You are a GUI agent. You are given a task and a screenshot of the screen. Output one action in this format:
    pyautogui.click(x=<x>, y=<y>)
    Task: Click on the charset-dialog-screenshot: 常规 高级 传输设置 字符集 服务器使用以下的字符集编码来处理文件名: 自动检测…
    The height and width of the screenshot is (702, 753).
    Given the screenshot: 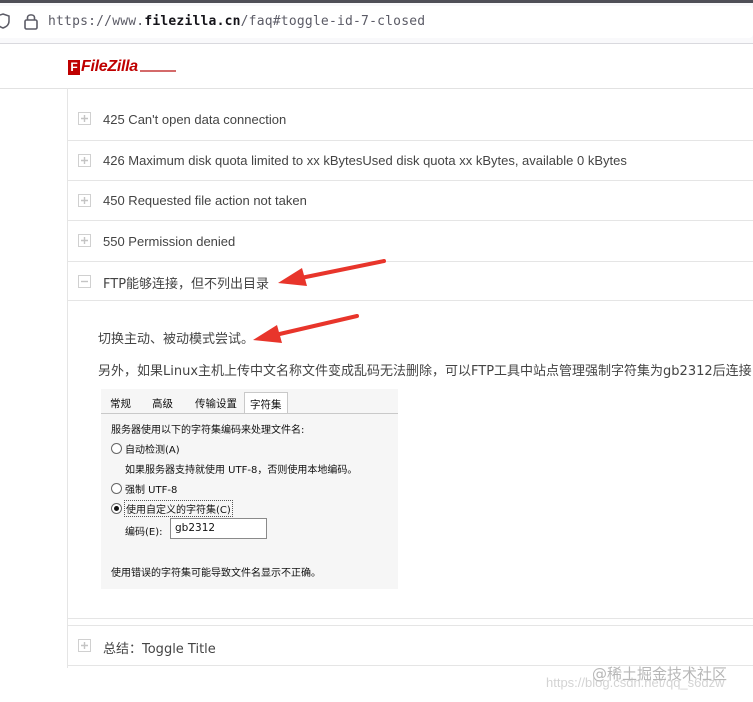 What is the action you would take?
    pyautogui.click(x=249, y=489)
    